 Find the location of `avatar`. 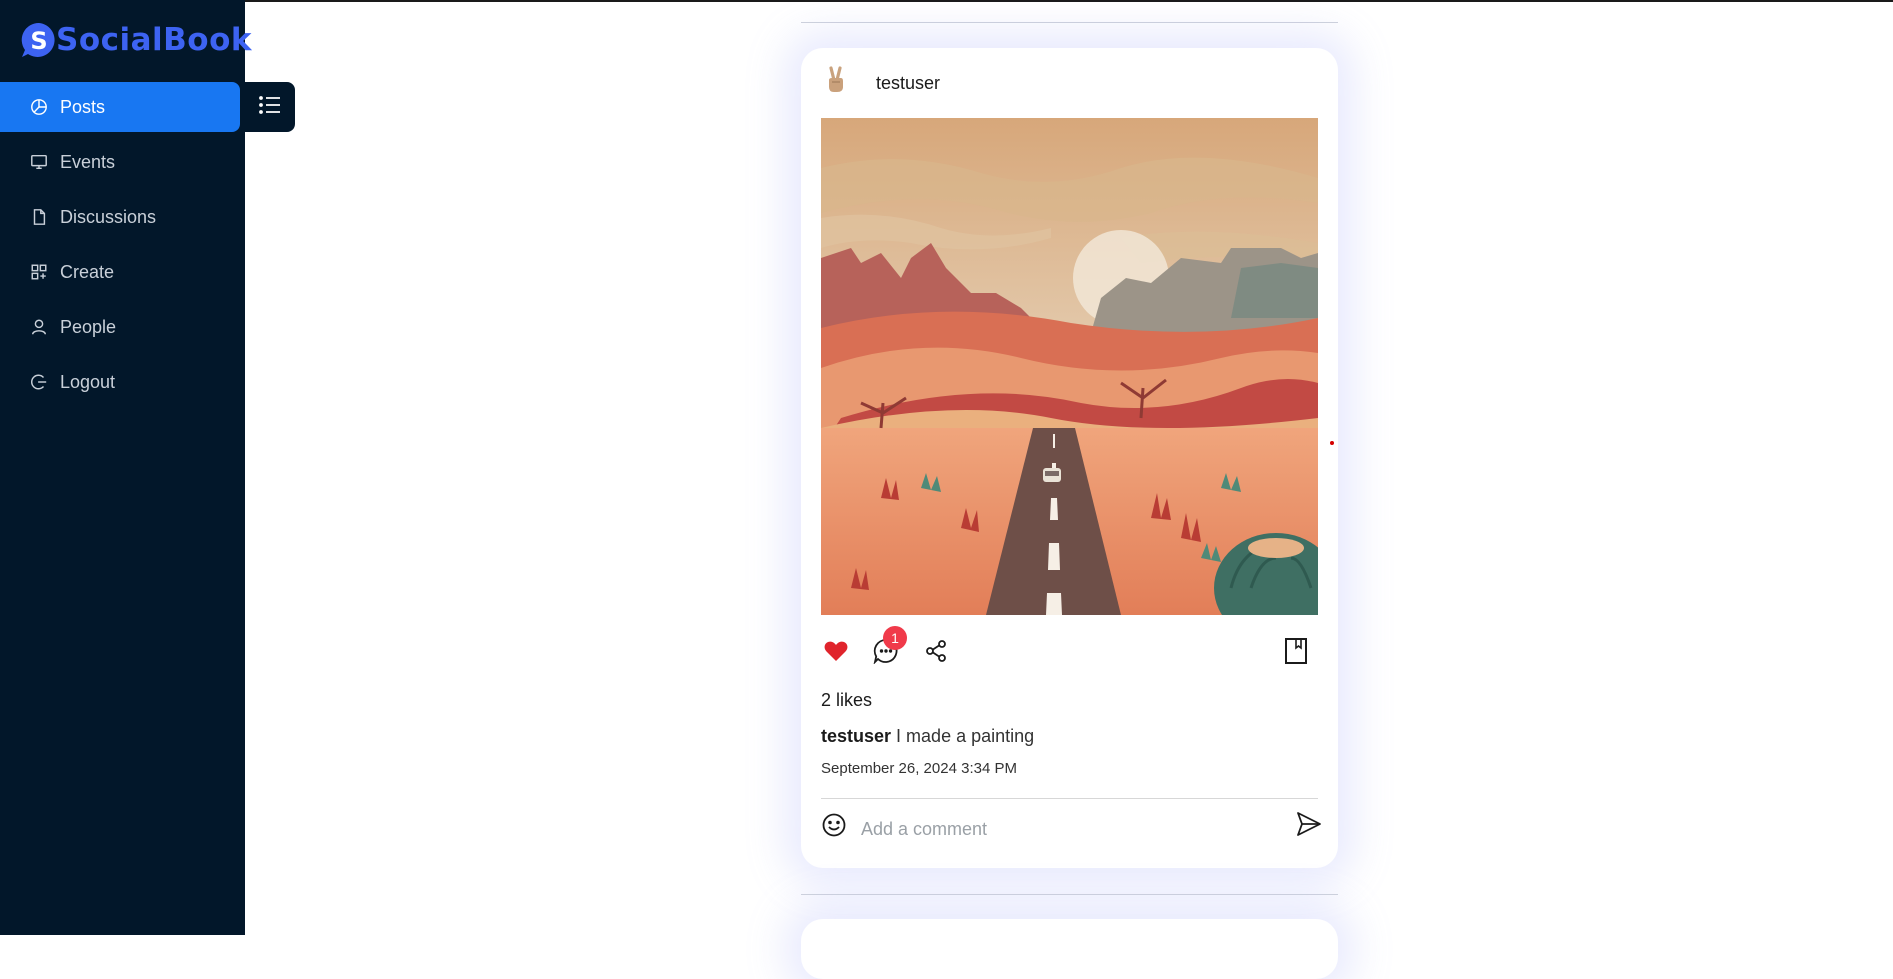

avatar is located at coordinates (836, 83).